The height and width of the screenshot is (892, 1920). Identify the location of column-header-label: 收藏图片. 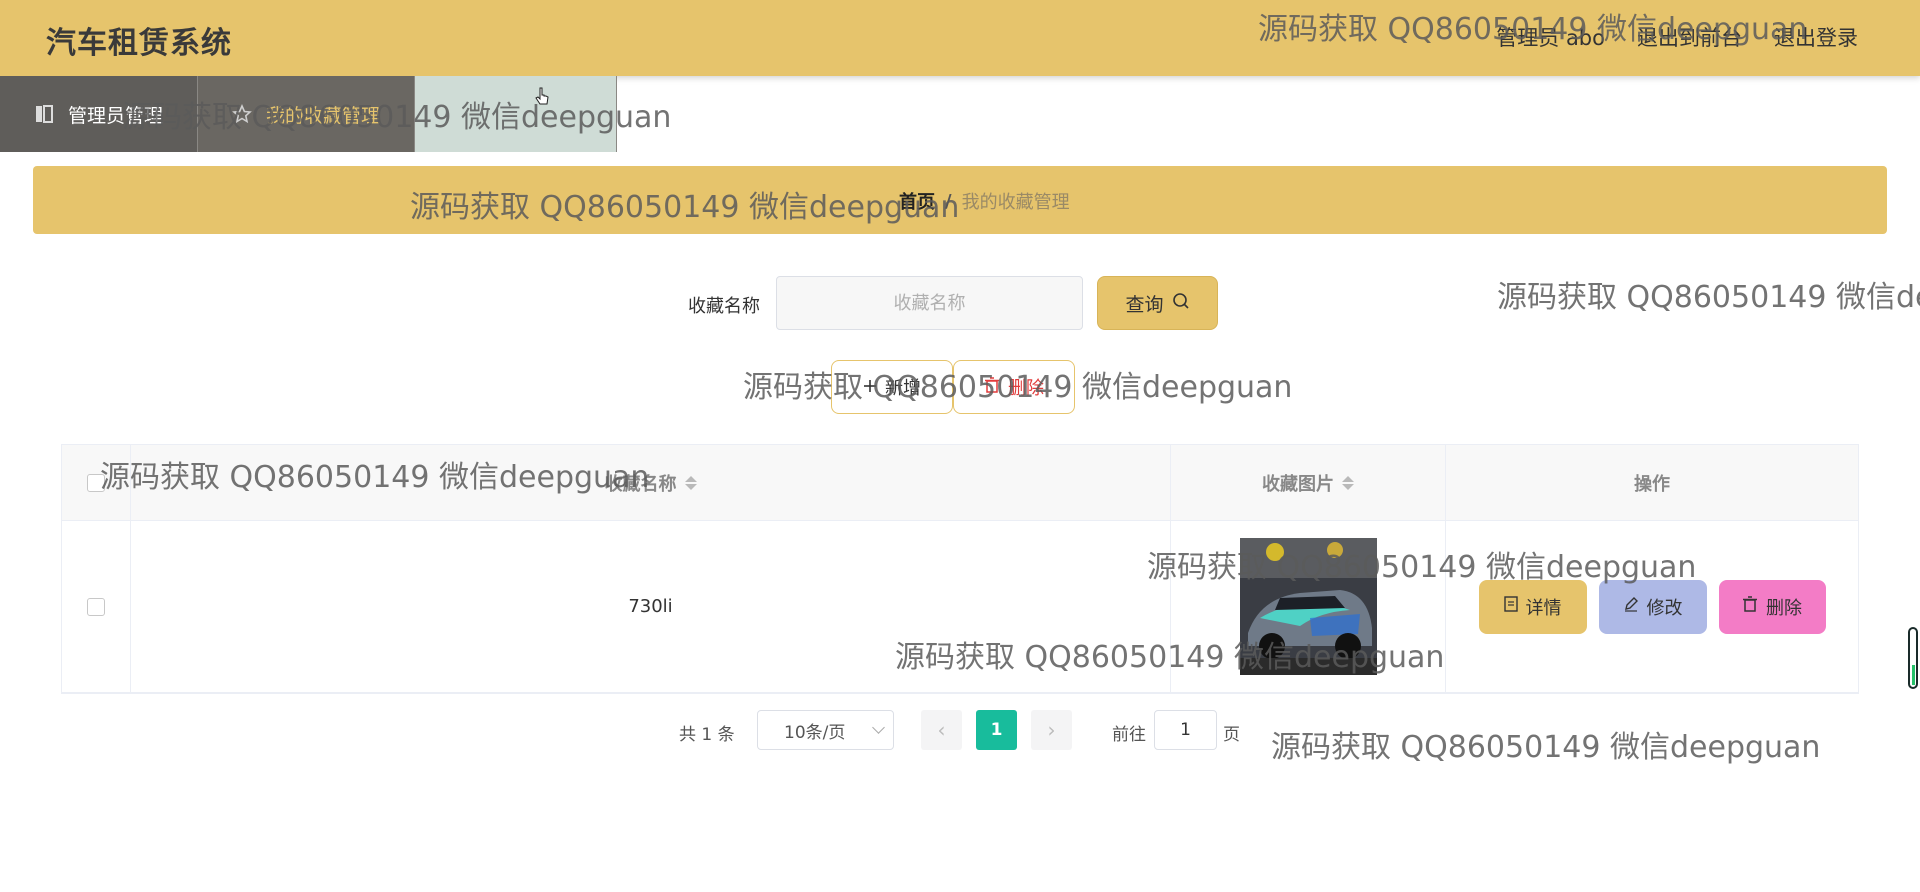
(1298, 484).